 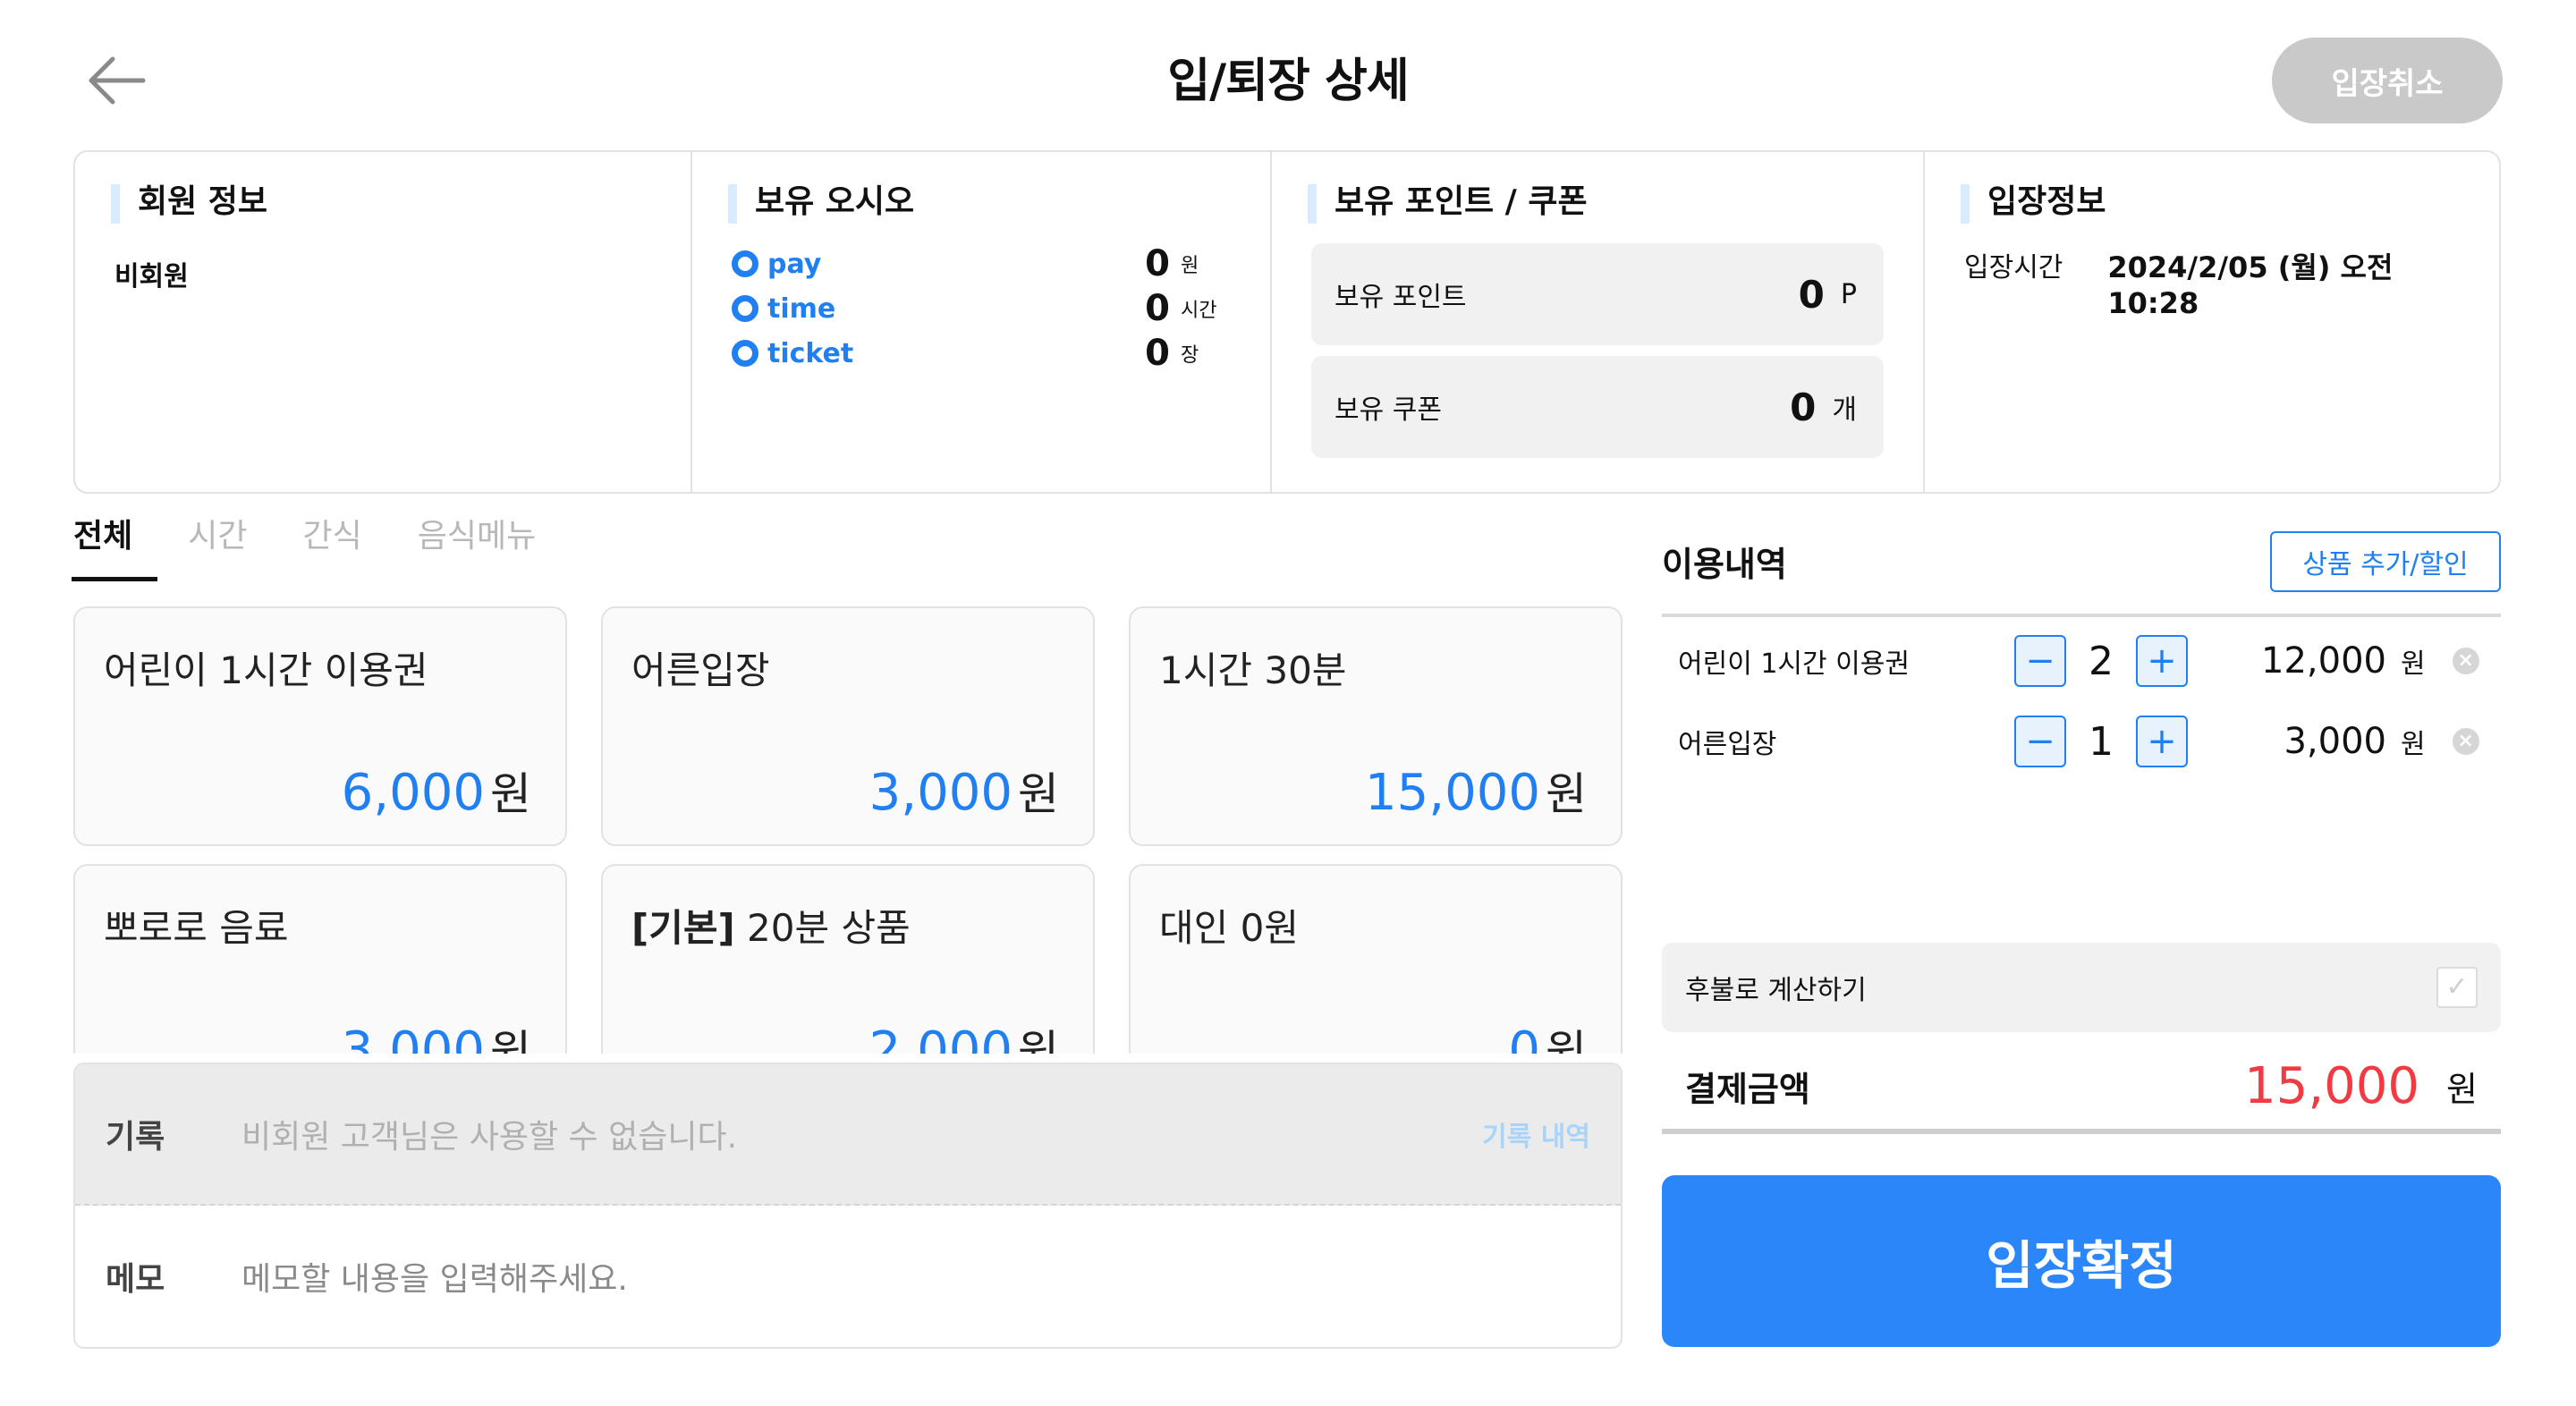 What do you see at coordinates (266, 670) in the screenshot?
I see `product-name: 어린이 1시간 이용권` at bounding box center [266, 670].